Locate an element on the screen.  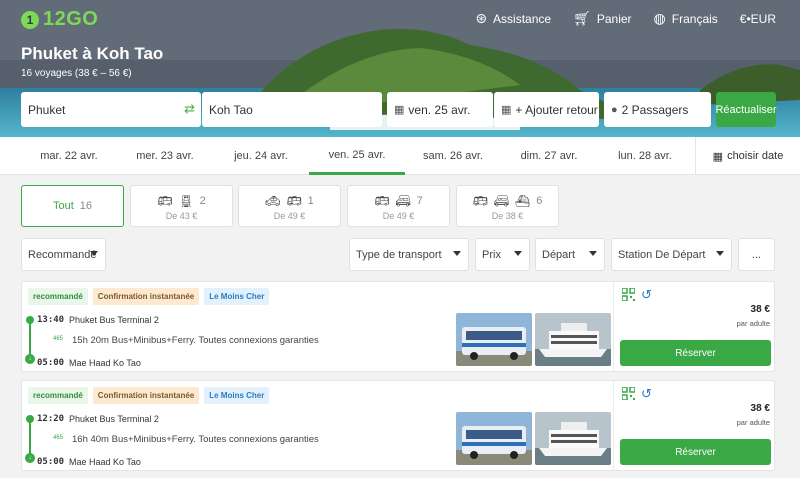
date-tab: mer. 23 avr. is located at coordinates (165, 156).